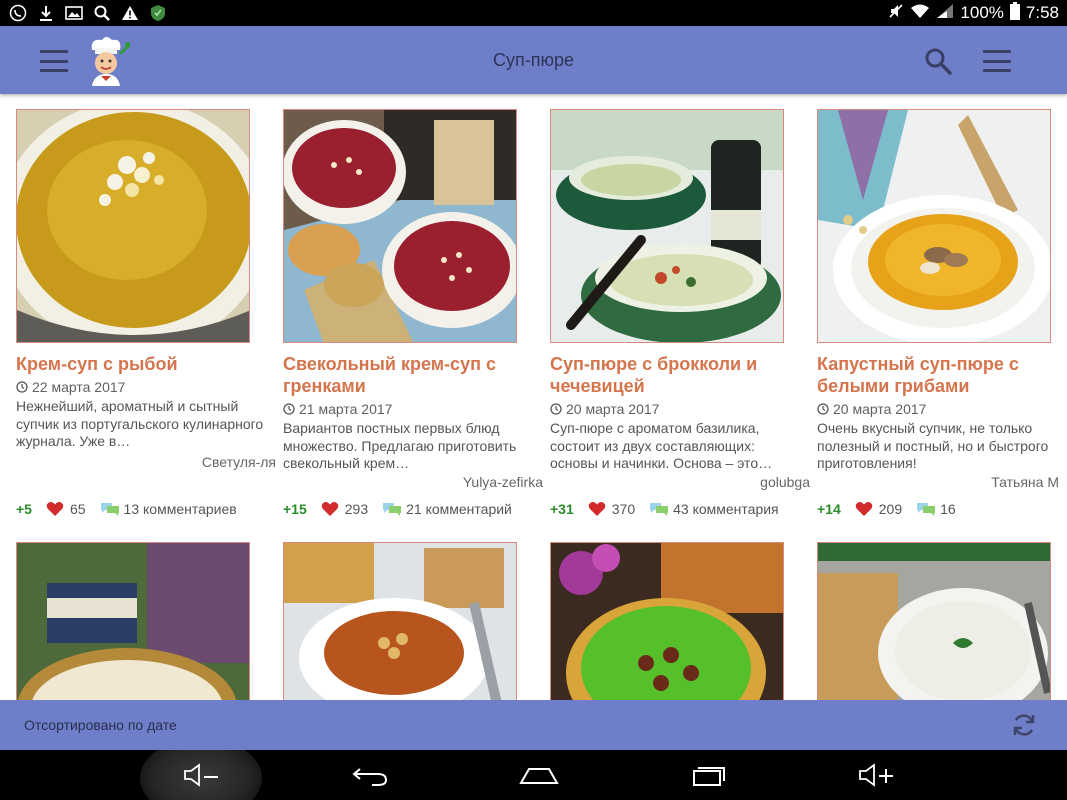 This screenshot has width=1067, height=800. What do you see at coordinates (74, 13) in the screenshot?
I see `image-icon` at bounding box center [74, 13].